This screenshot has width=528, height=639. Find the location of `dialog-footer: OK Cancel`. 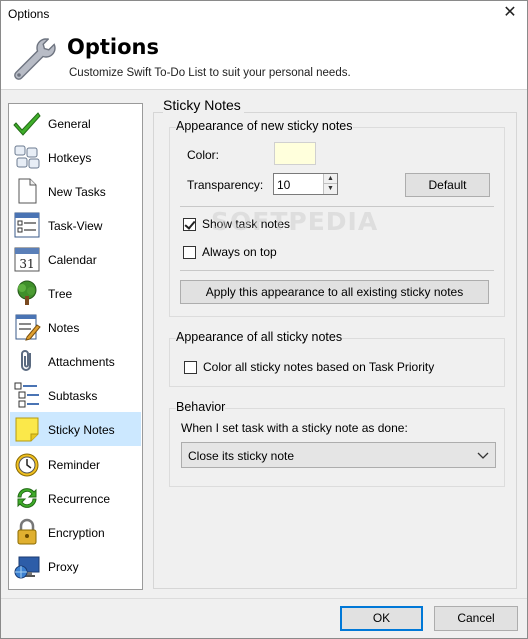

dialog-footer: OK Cancel is located at coordinates (264, 618).